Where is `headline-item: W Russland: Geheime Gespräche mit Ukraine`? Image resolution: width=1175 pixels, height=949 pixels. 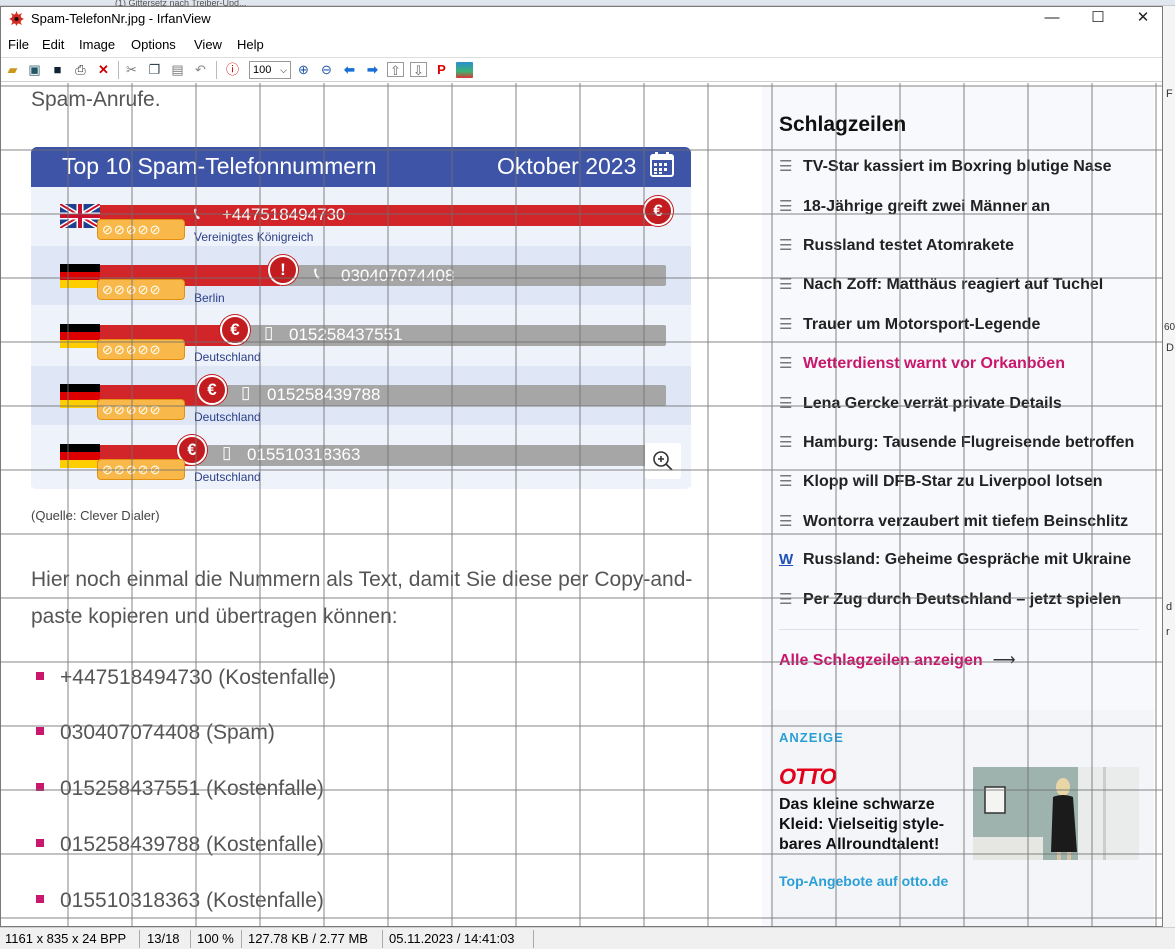
headline-item: W Russland: Geheime Gespräche mit Ukraine is located at coordinates (955, 559).